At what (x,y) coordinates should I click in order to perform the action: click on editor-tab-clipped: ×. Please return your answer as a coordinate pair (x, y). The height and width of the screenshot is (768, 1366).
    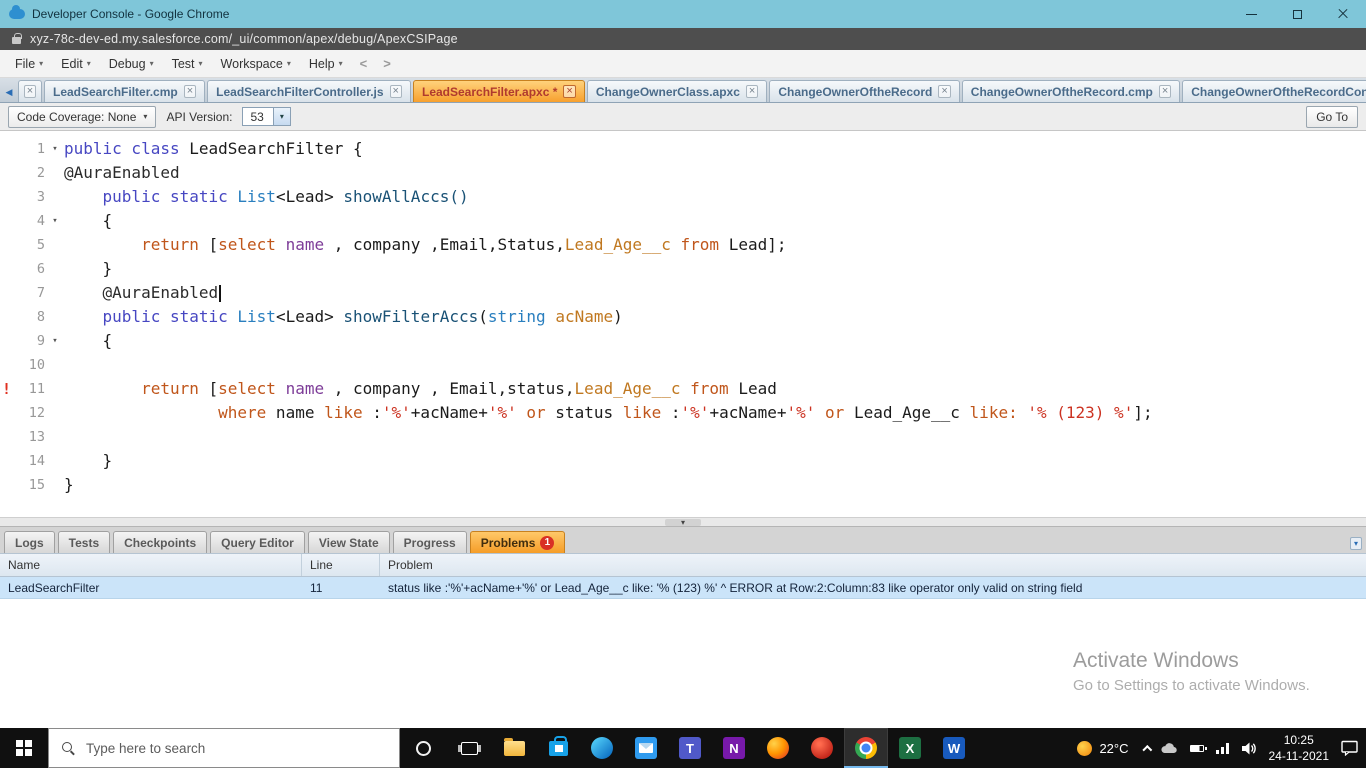
    Looking at the image, I should click on (30, 91).